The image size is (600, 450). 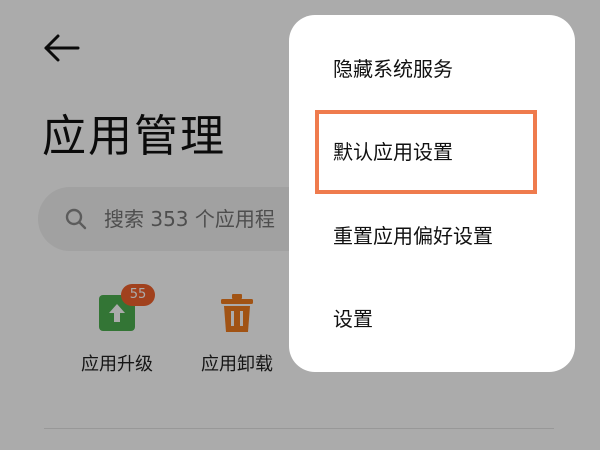 What do you see at coordinates (426, 152) in the screenshot?
I see `highlight-box` at bounding box center [426, 152].